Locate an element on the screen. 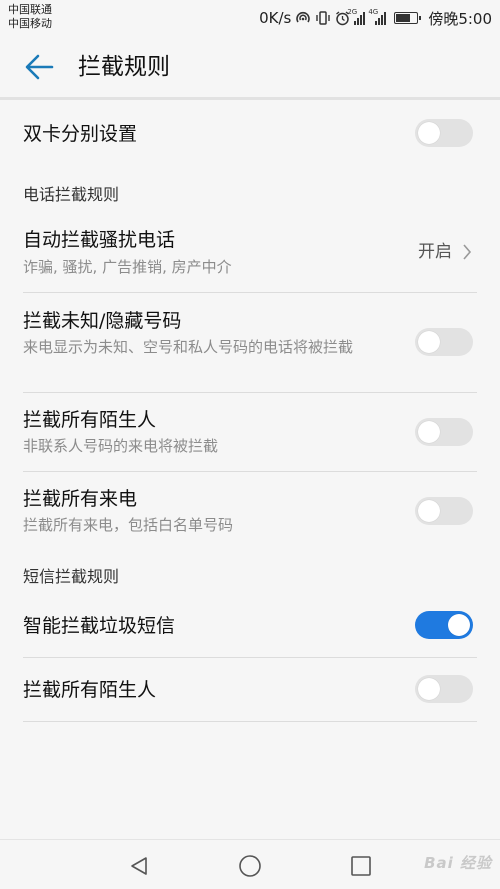  sms-rule-strangers: 拦截所有陌生人 is located at coordinates (250, 689).